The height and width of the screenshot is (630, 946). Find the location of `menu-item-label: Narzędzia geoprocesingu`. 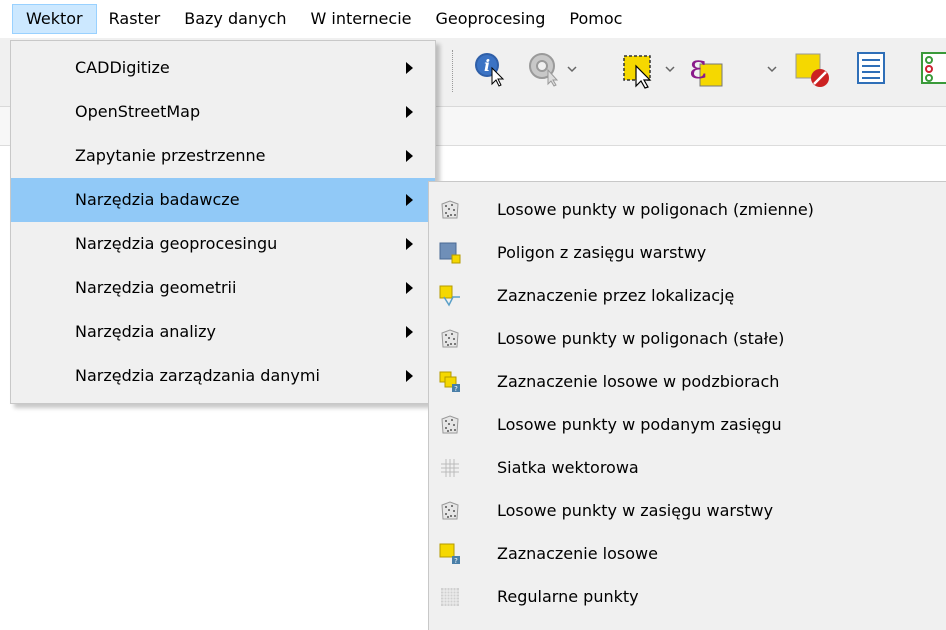

menu-item-label: Narzędzia geoprocesingu is located at coordinates (176, 243).